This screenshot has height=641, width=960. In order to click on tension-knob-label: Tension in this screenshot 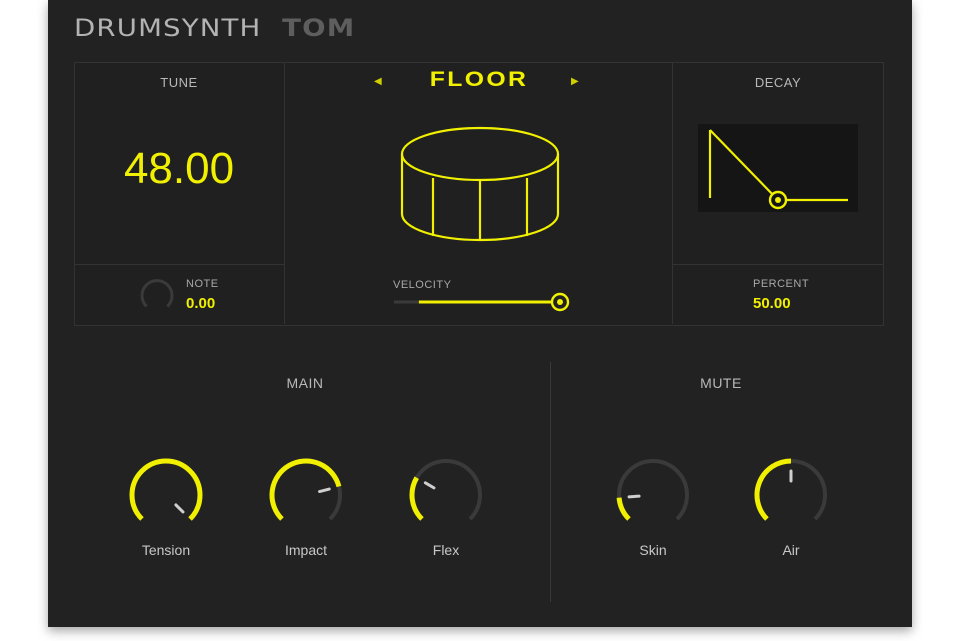, I will do `click(166, 550)`.